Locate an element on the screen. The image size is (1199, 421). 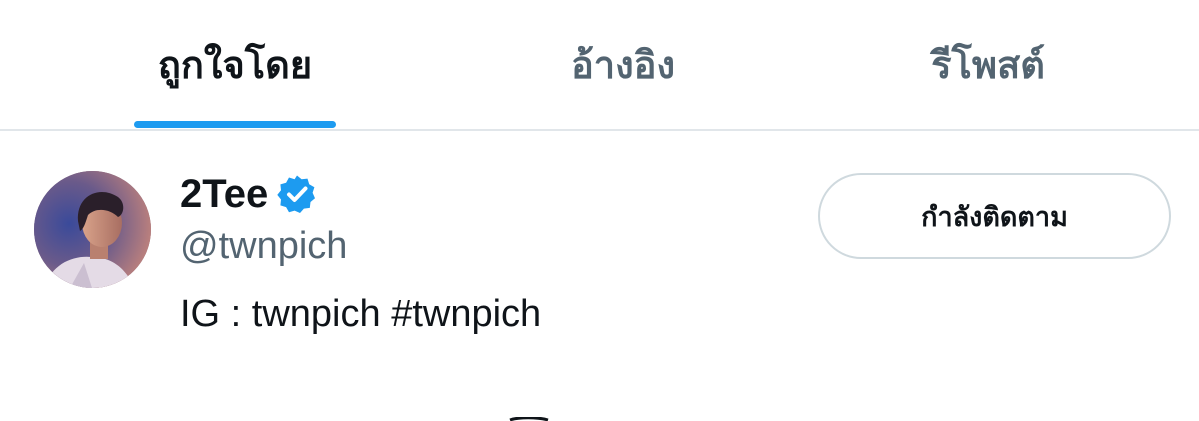
avatar is located at coordinates (92, 229).